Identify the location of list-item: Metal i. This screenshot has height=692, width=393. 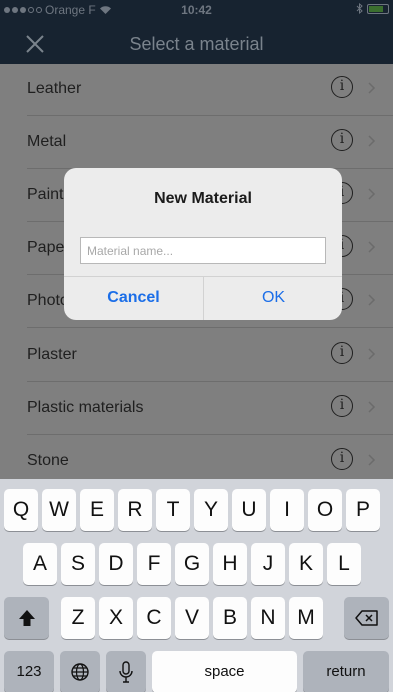
(196, 143).